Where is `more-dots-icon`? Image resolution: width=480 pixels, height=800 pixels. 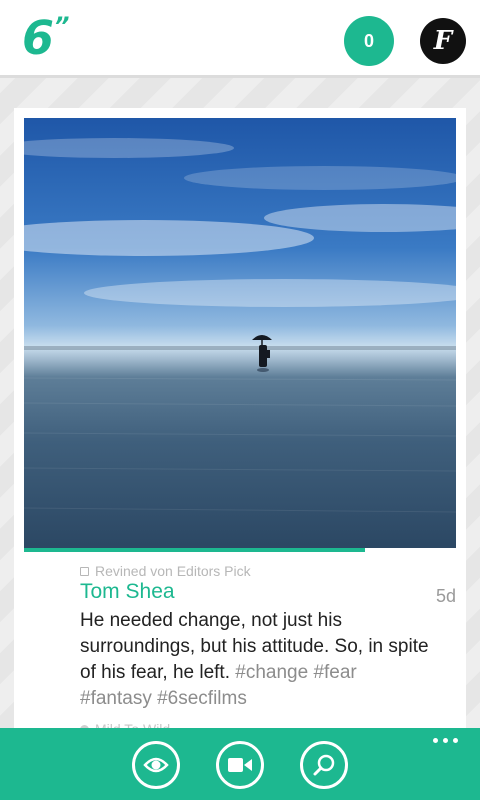
more-dots-icon is located at coordinates (445, 740).